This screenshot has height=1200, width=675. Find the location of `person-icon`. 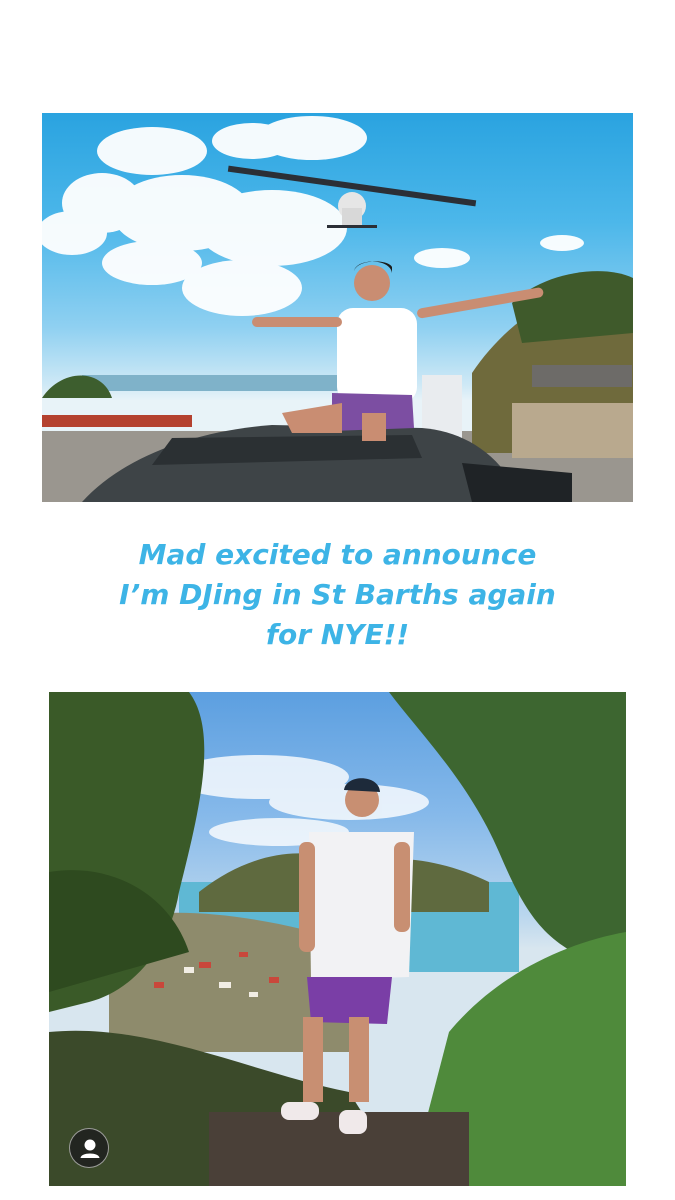

person-icon is located at coordinates (90, 1148).